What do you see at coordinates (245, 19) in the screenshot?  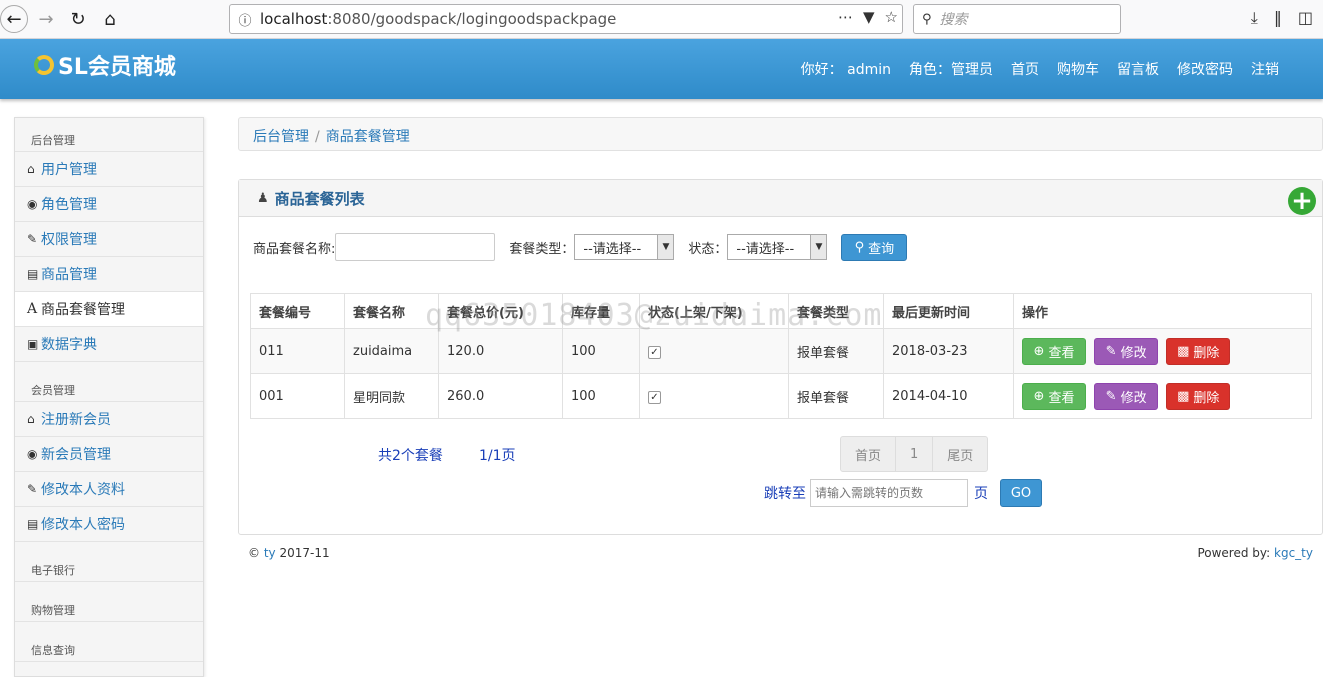 I see `site-info-icon: ⓘ` at bounding box center [245, 19].